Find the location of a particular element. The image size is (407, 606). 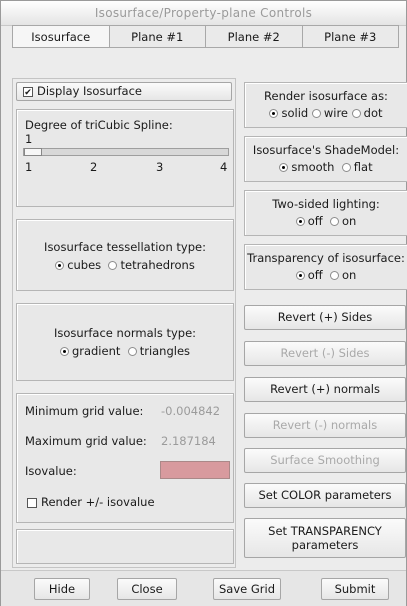

display-isosurface-checkbox: ✔ is located at coordinates (28, 92).